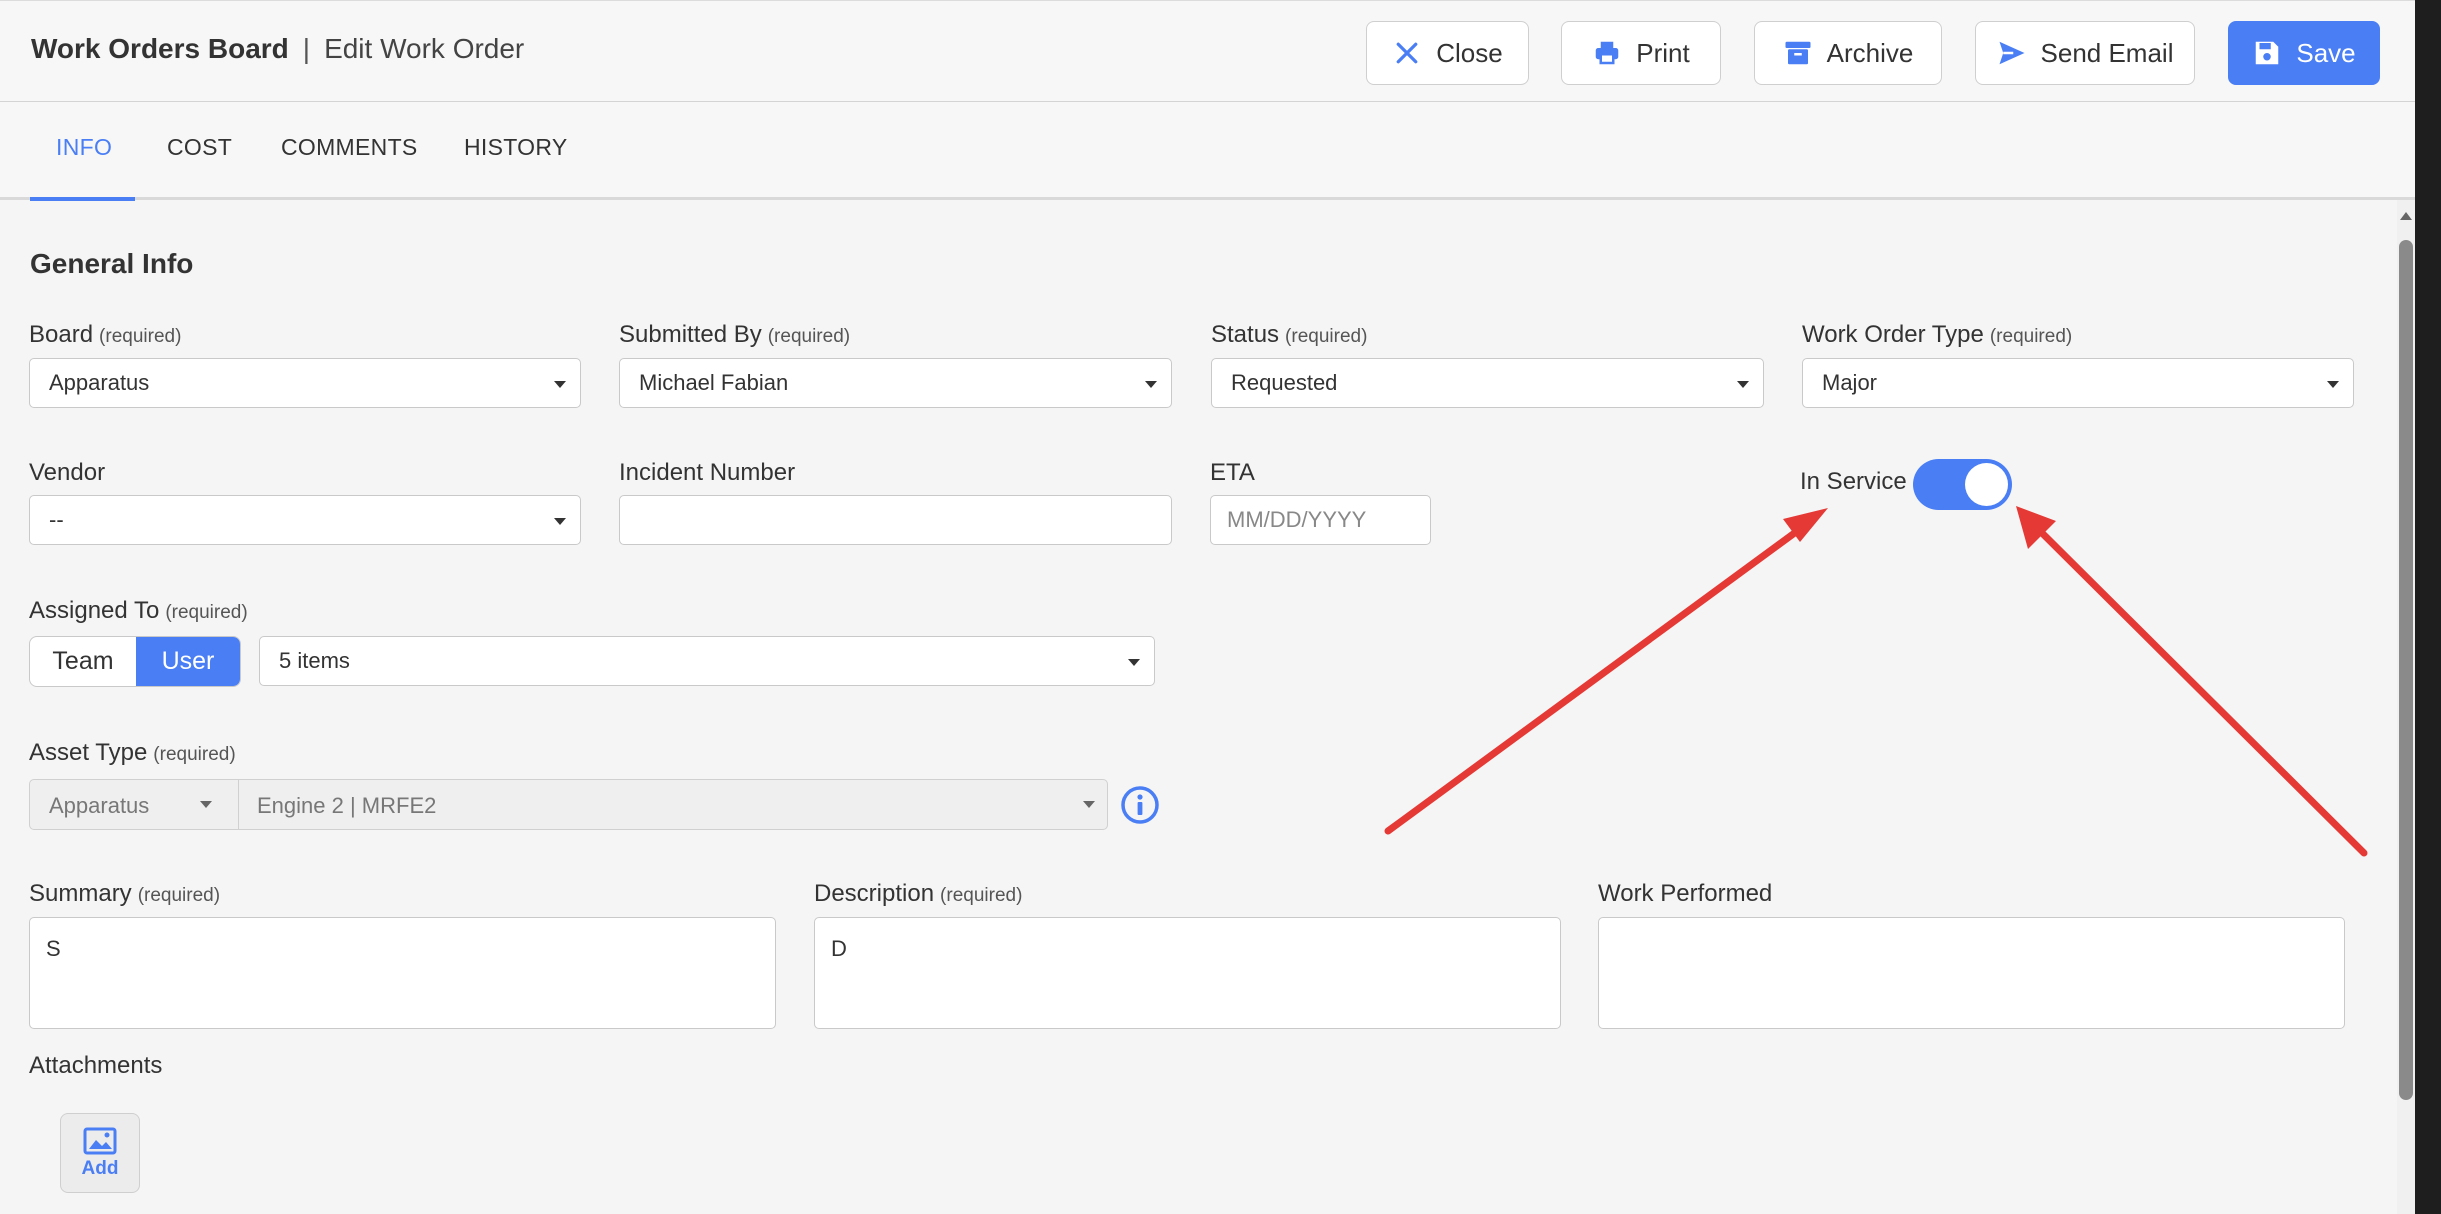 The height and width of the screenshot is (1214, 2441). I want to click on print-button: Print, so click(1641, 53).